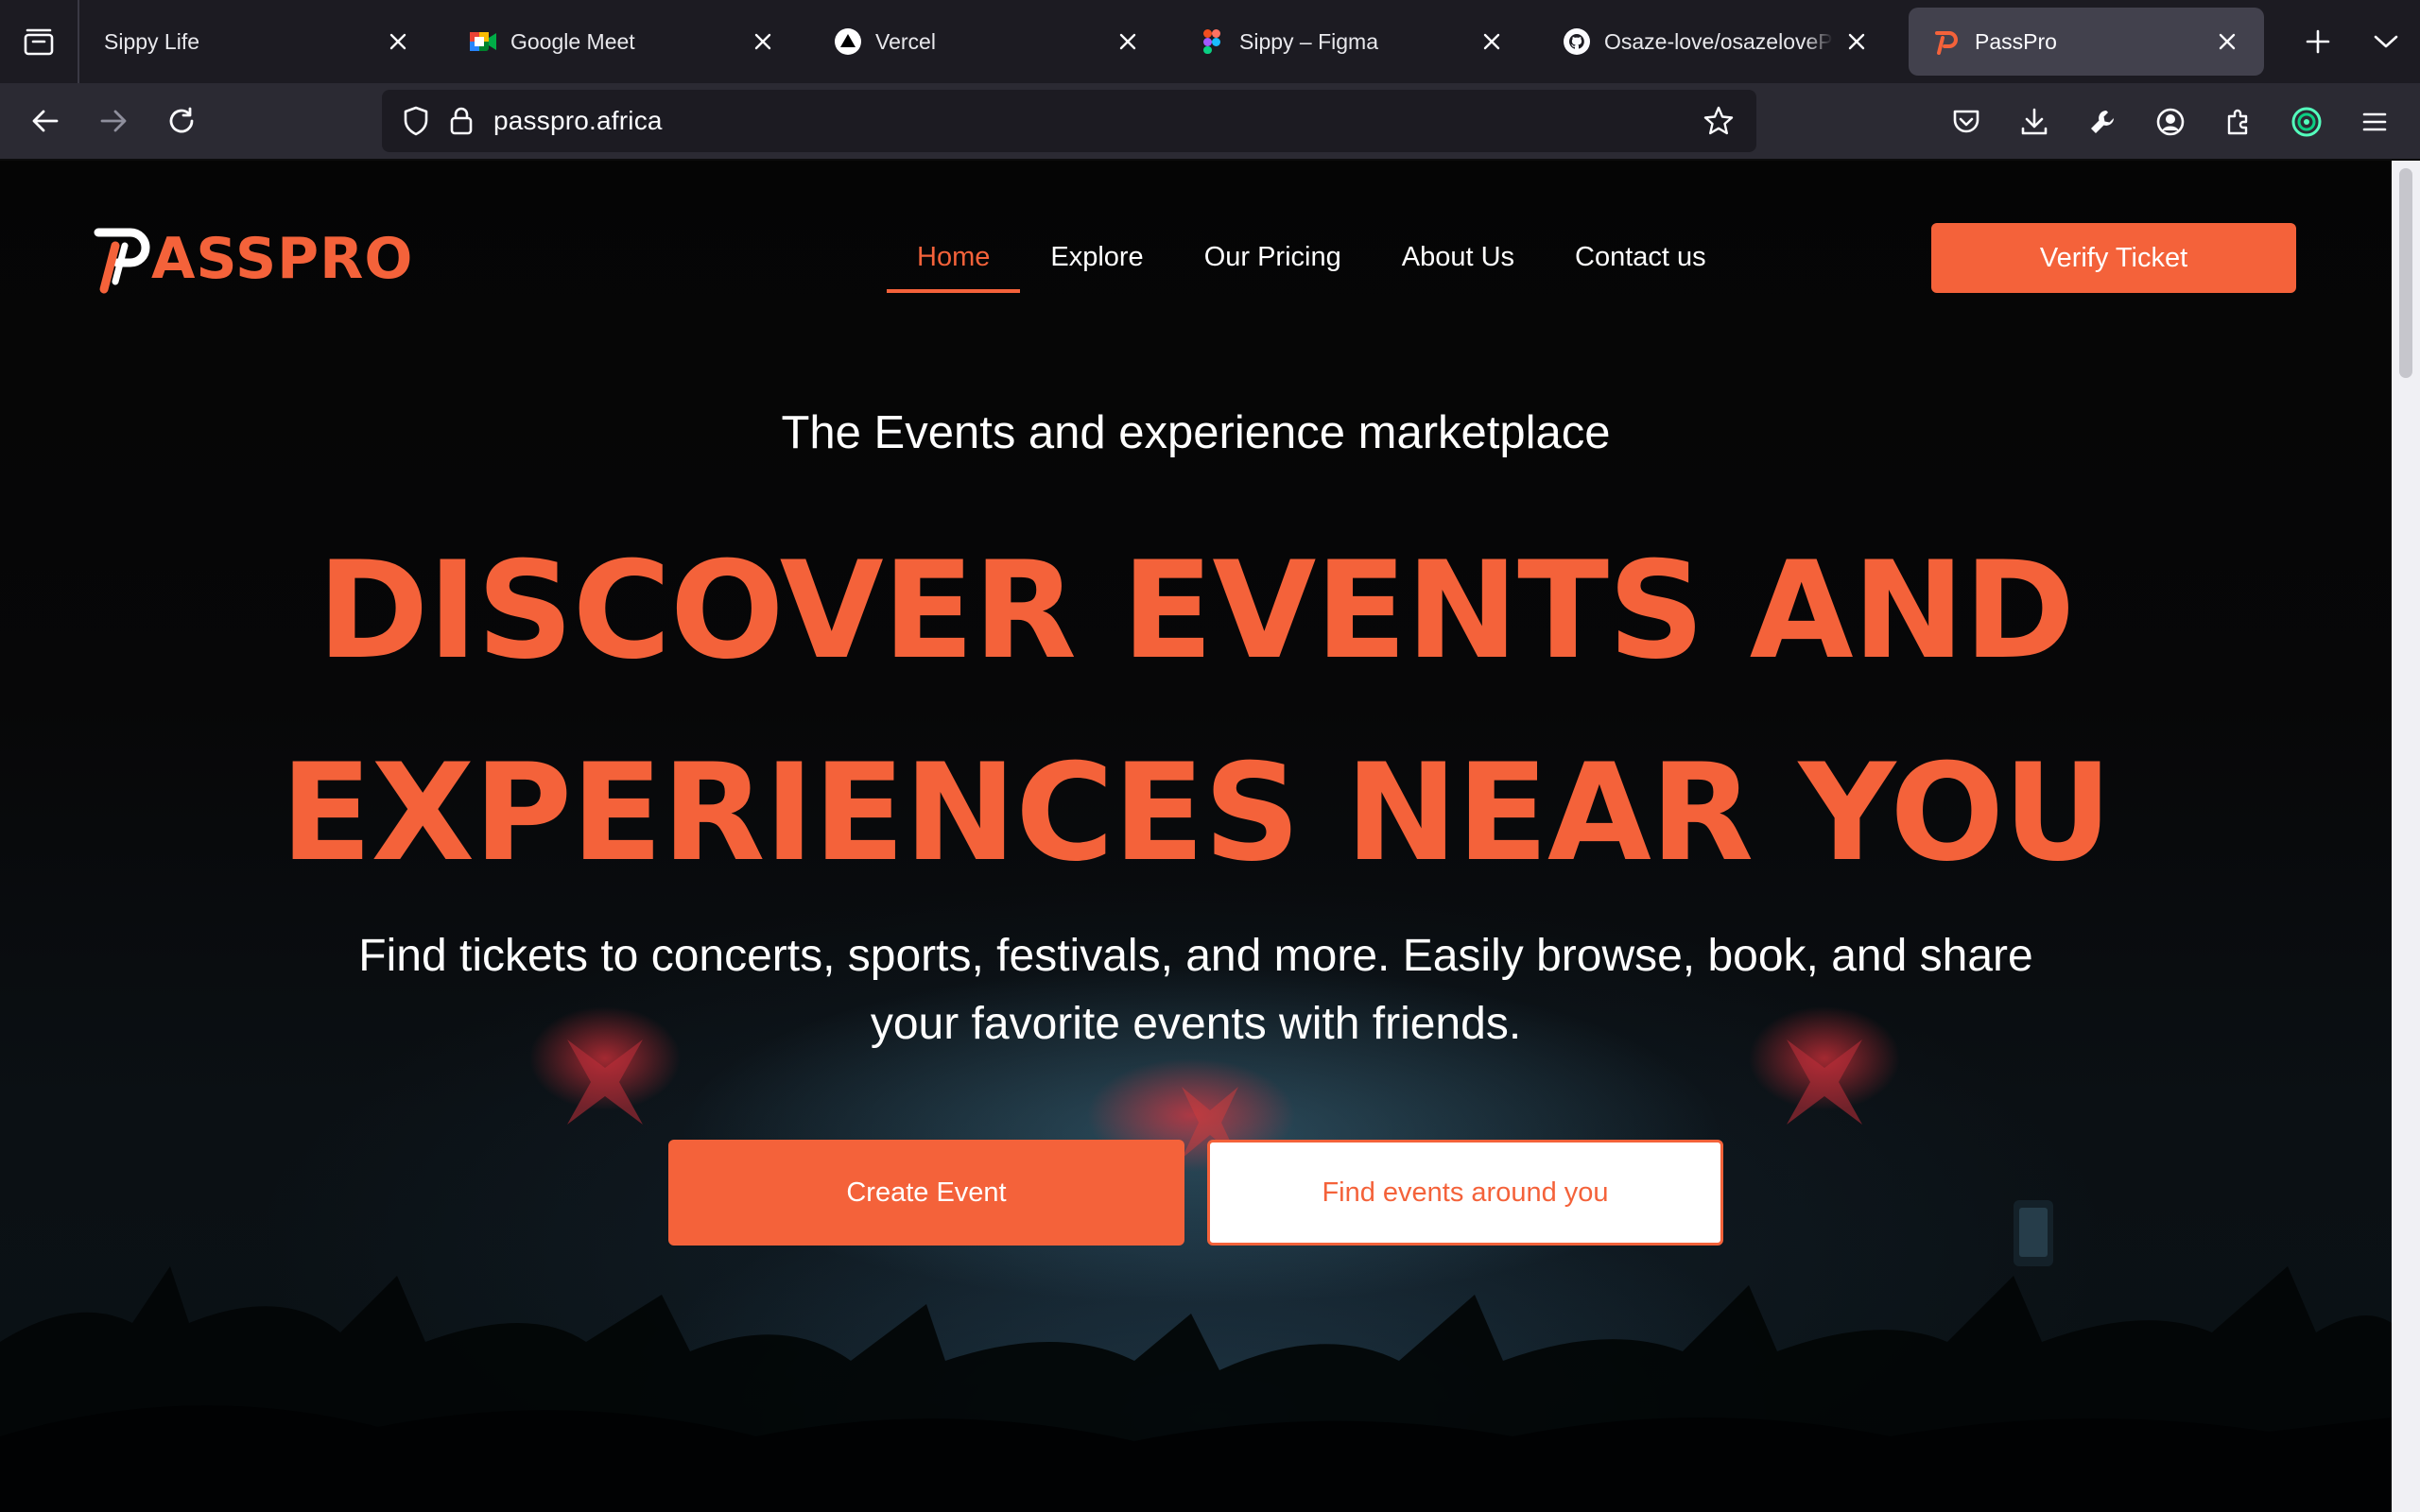  What do you see at coordinates (461, 121) in the screenshot?
I see `lock-icon` at bounding box center [461, 121].